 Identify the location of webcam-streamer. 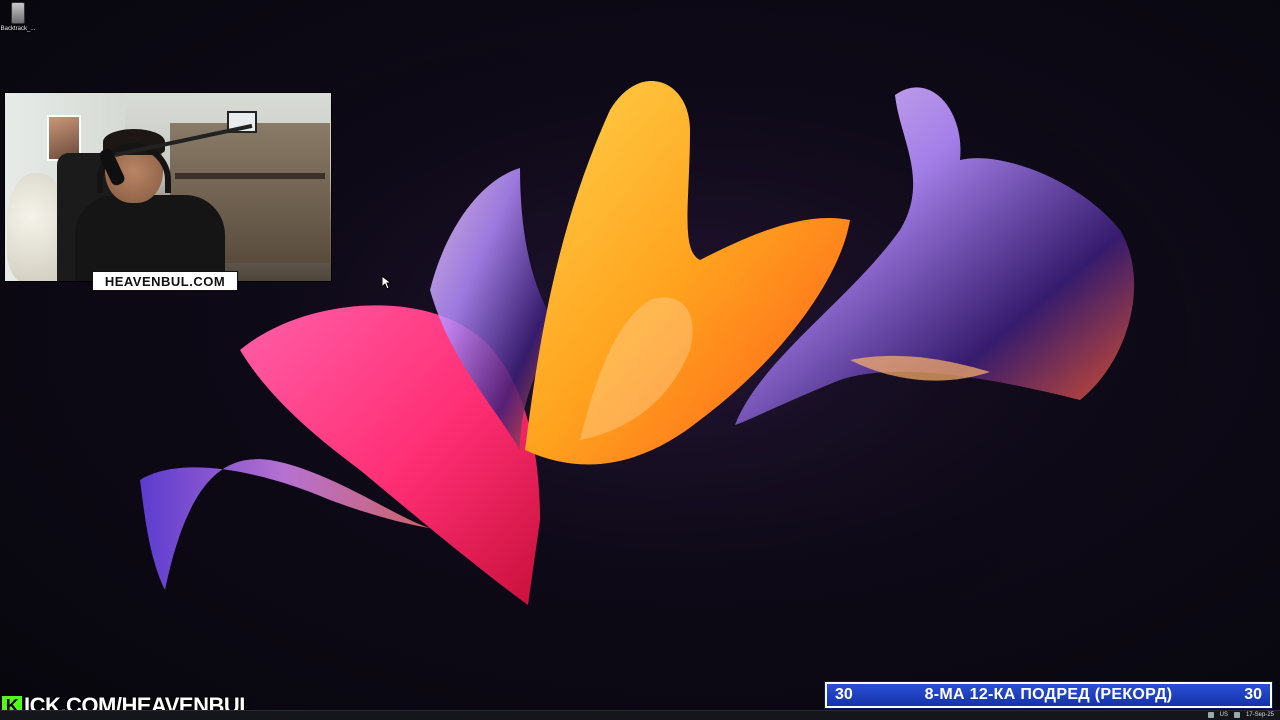
(150, 205).